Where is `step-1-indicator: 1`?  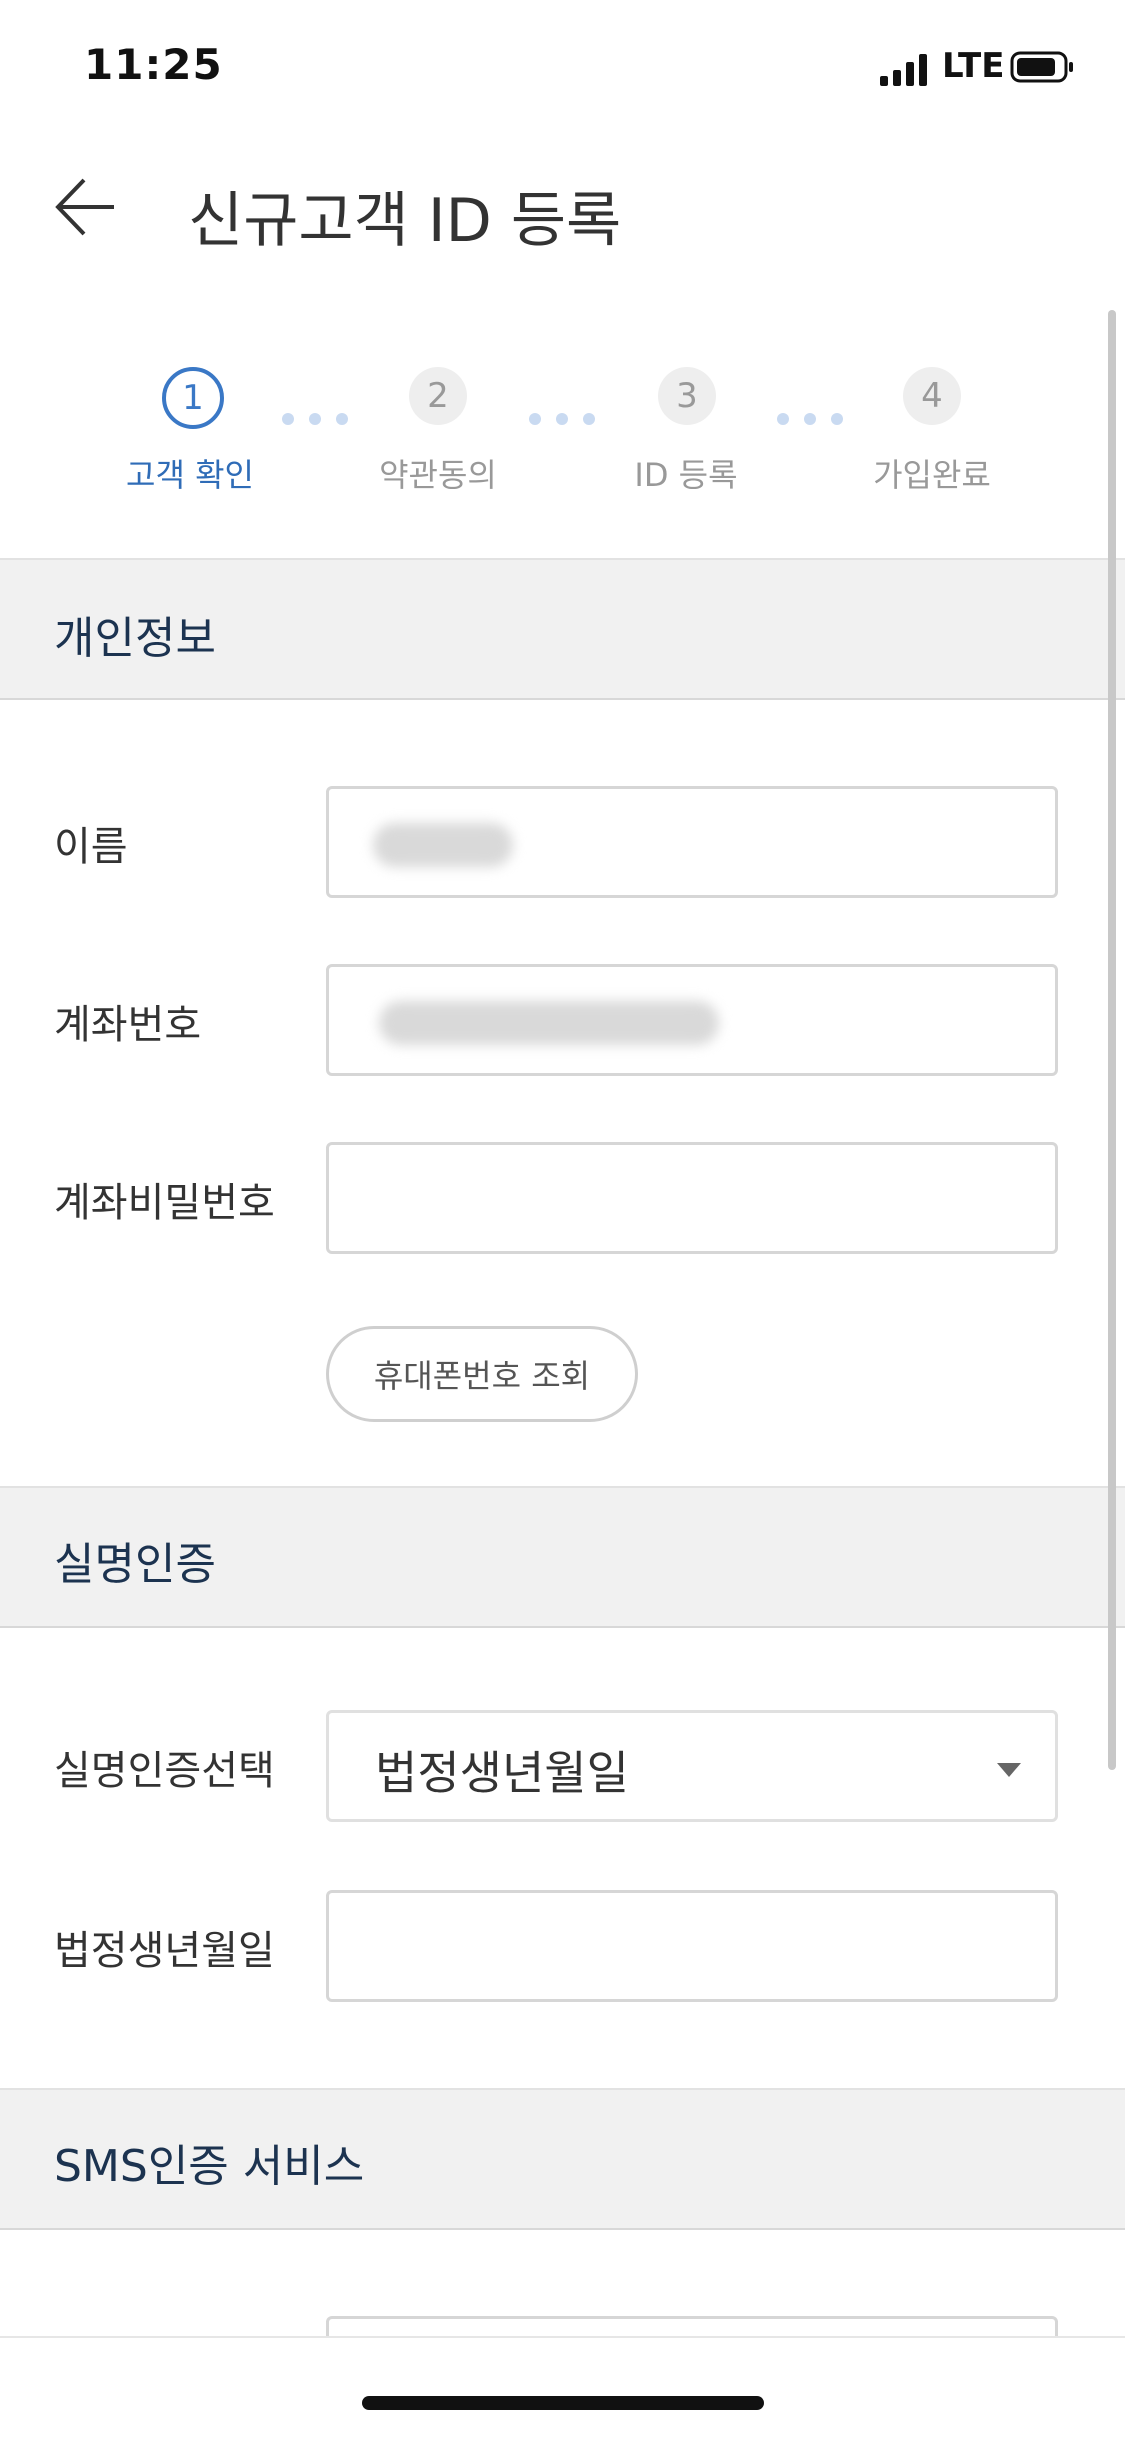
step-1-indicator: 1 is located at coordinates (193, 398).